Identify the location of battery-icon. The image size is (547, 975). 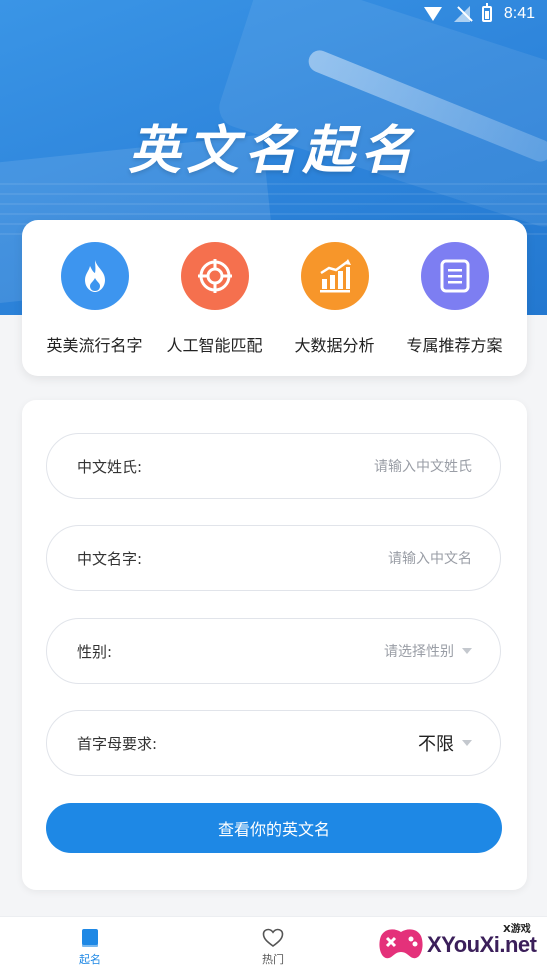
(486, 12).